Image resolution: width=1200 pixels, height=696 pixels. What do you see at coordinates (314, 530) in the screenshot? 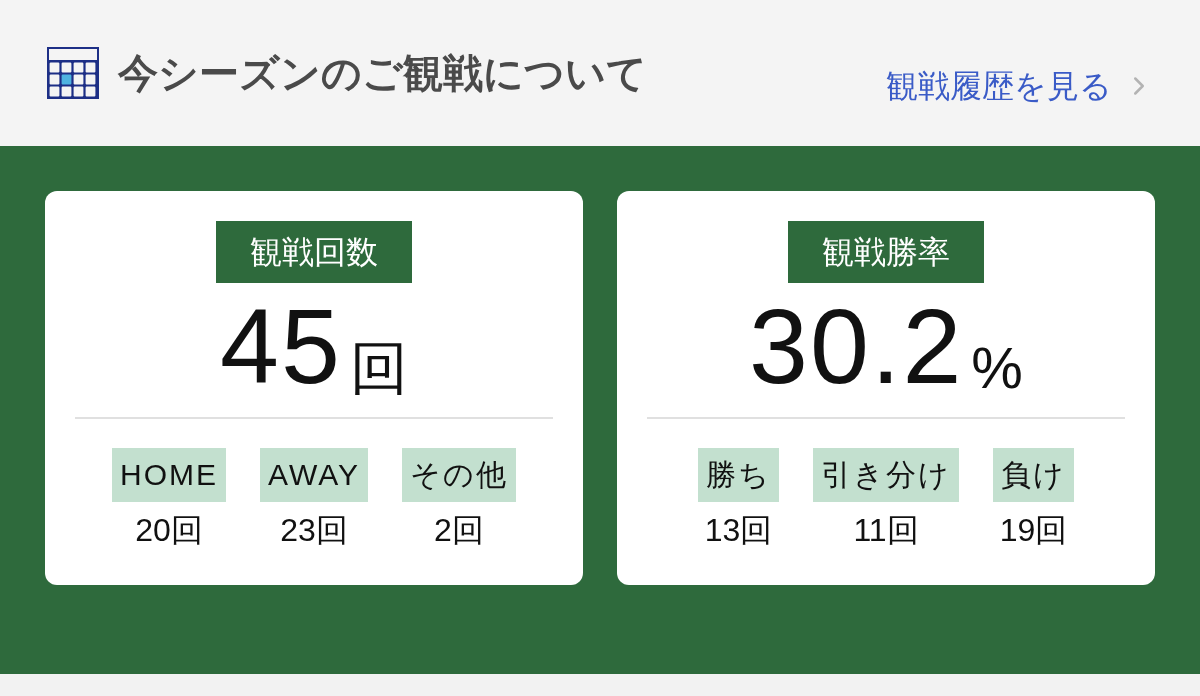
I see `breakdown-value: 23回` at bounding box center [314, 530].